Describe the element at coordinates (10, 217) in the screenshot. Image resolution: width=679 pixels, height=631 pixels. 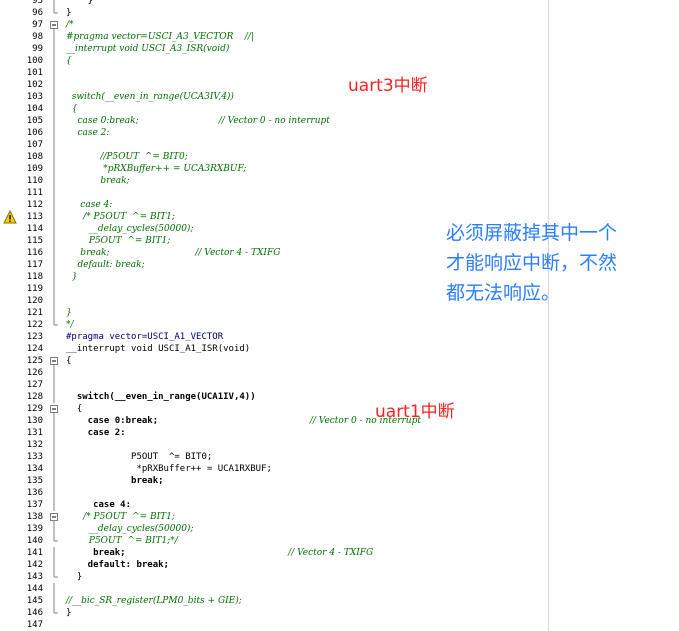
I see `warning-icon` at that location.